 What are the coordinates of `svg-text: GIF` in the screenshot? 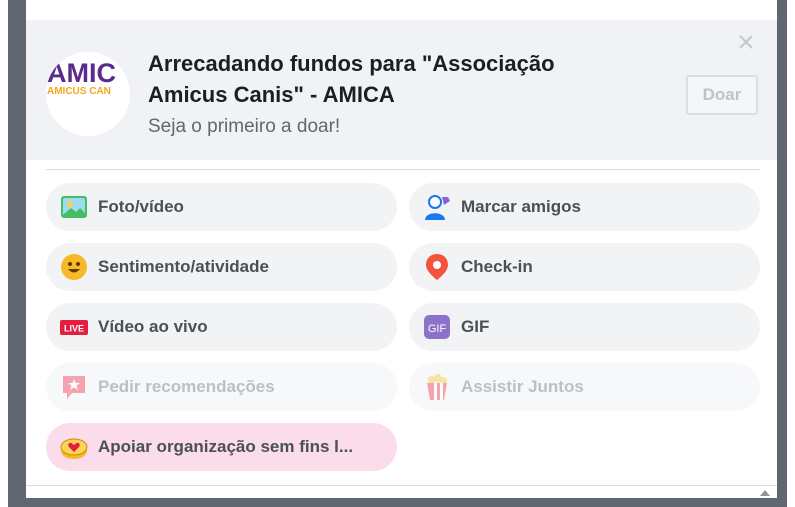 It's located at (437, 329).